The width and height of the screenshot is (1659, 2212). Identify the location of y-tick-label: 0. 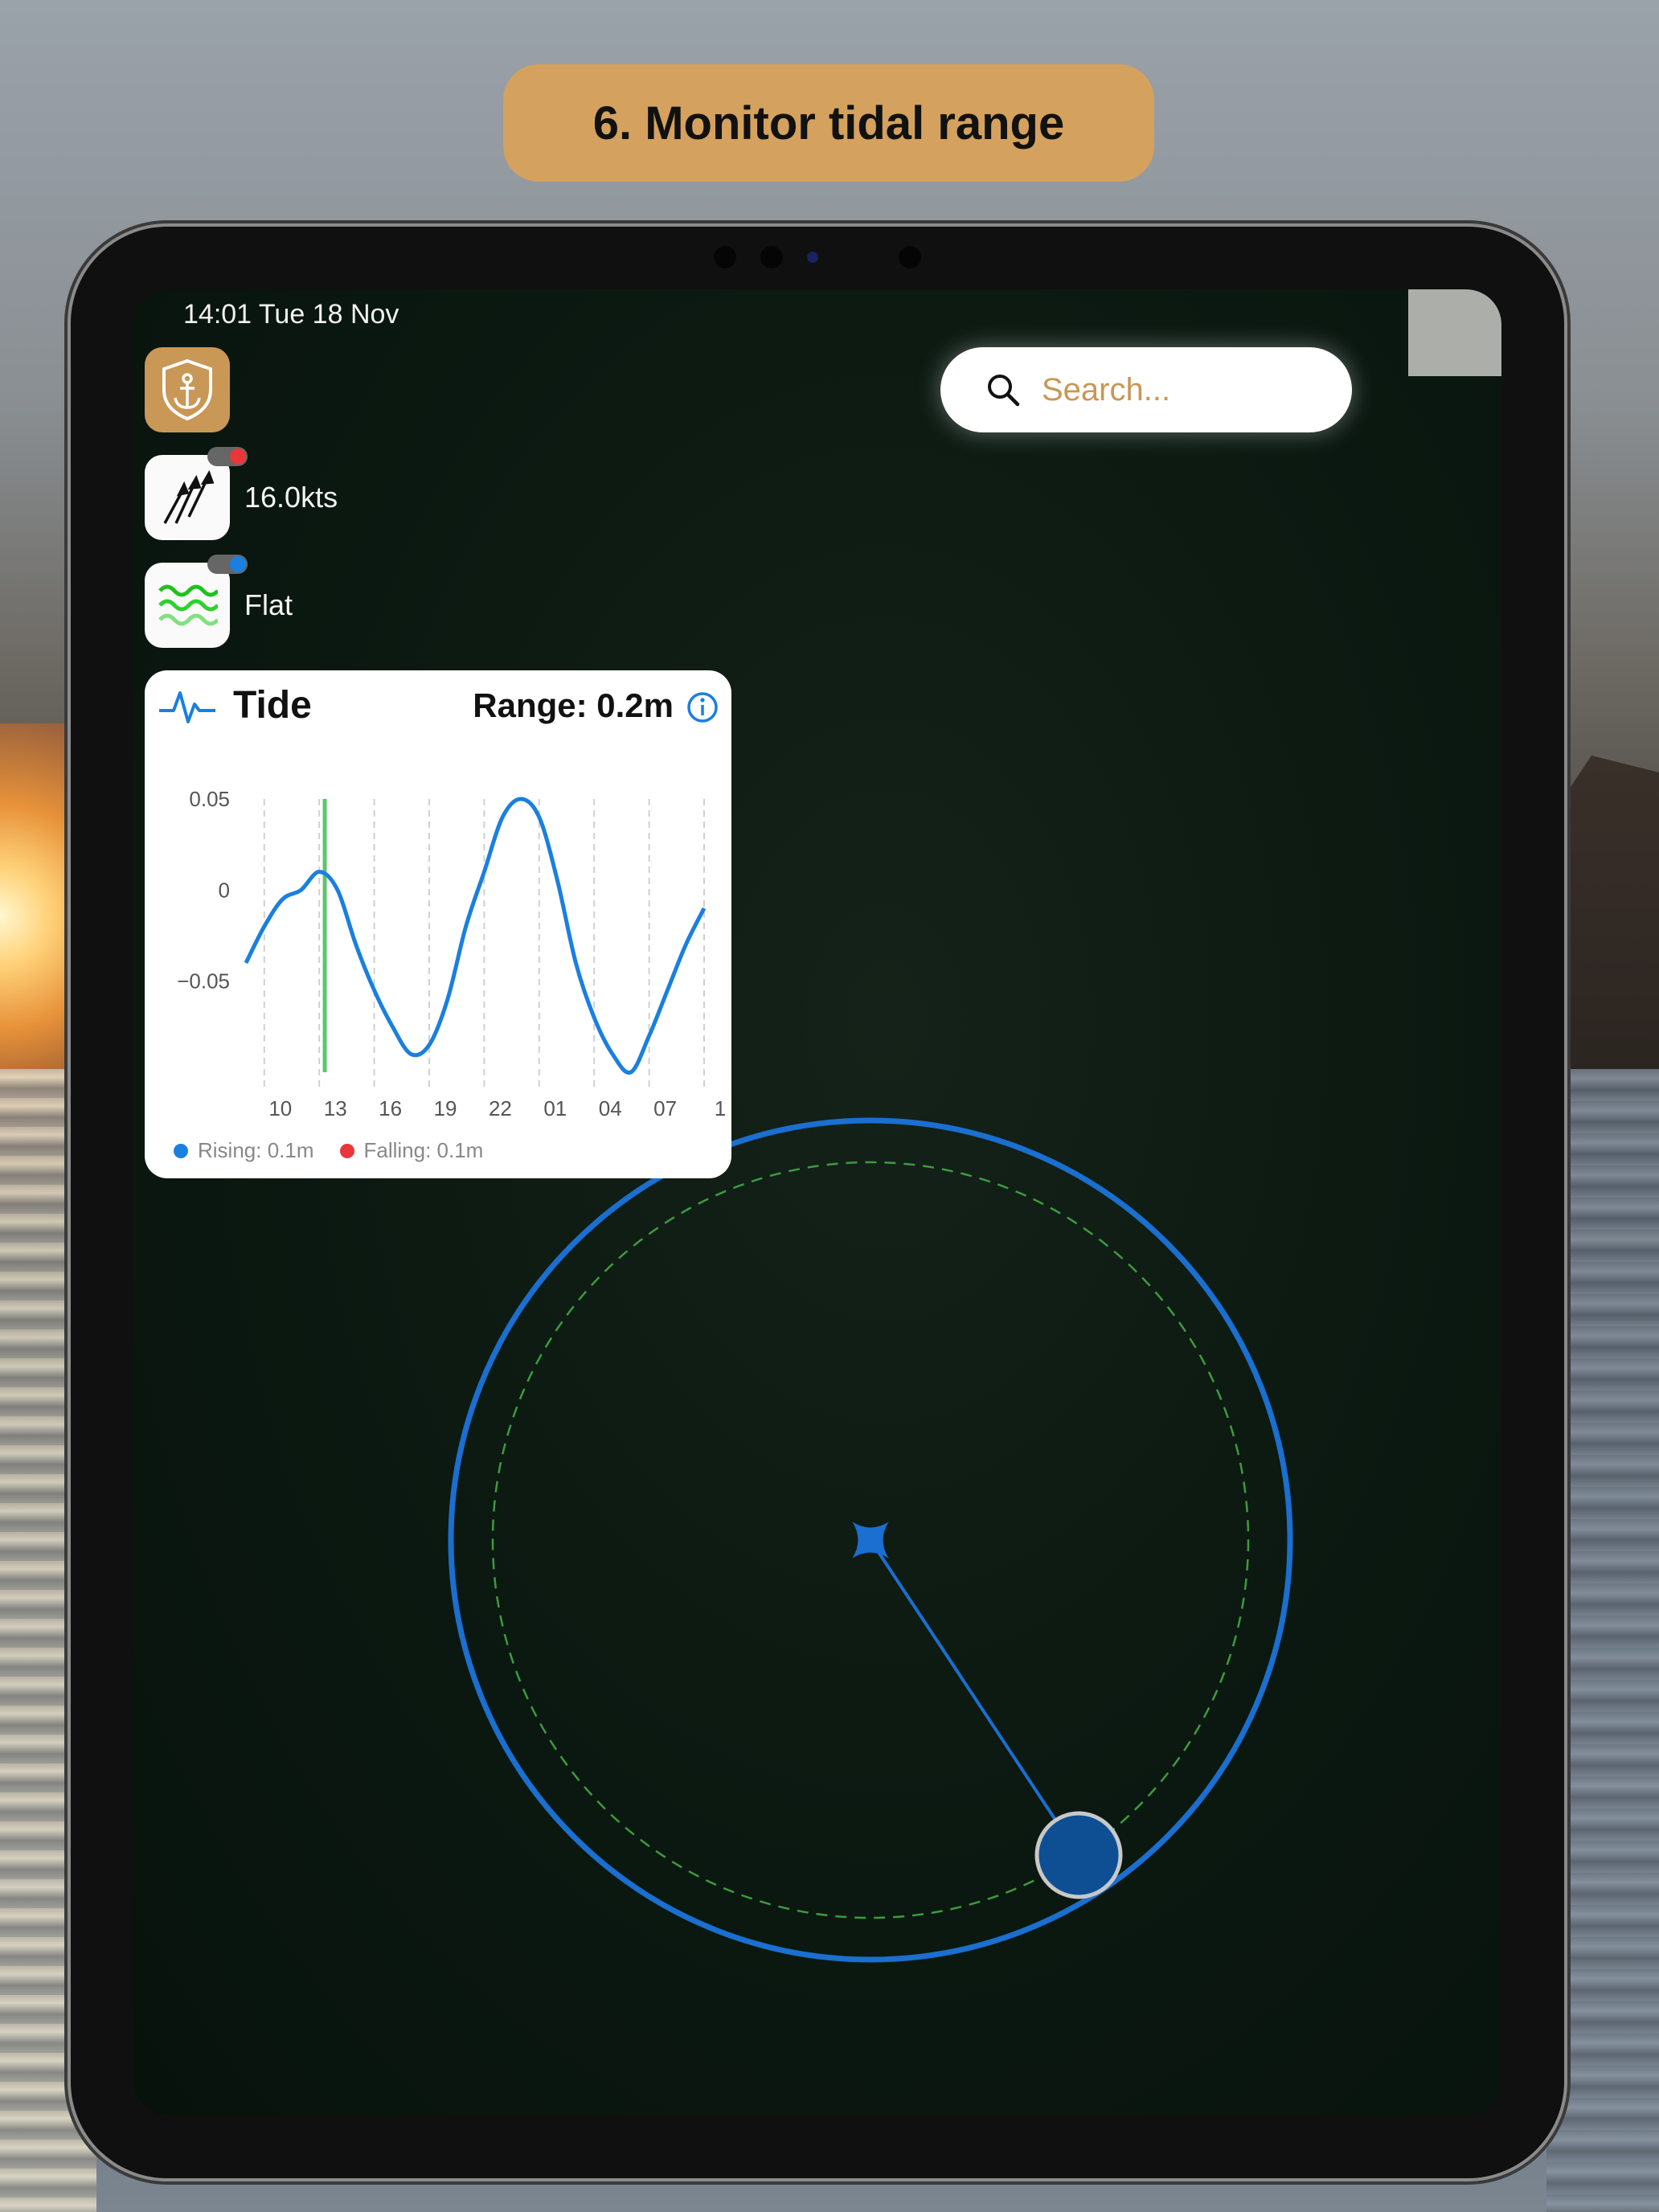
(224, 890).